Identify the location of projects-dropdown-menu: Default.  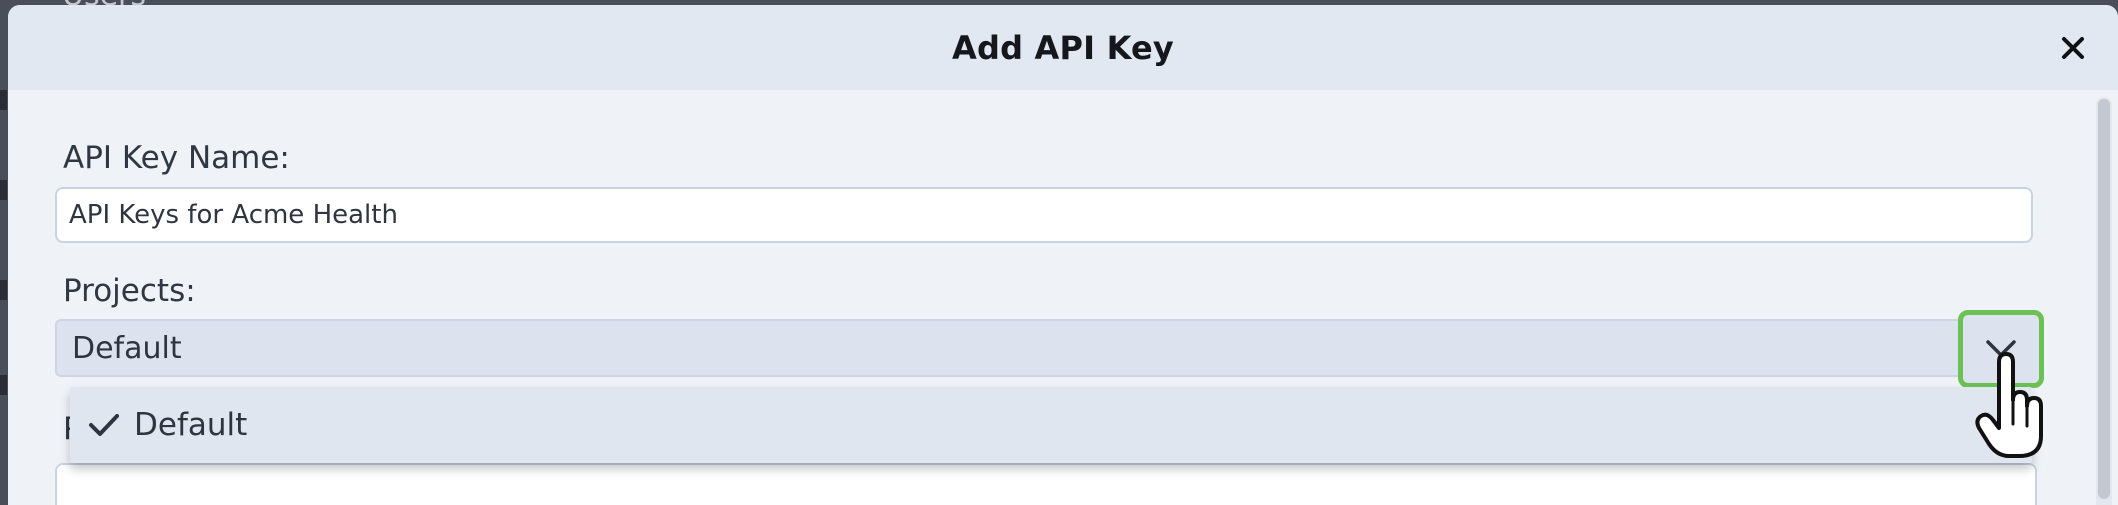
(1051, 425).